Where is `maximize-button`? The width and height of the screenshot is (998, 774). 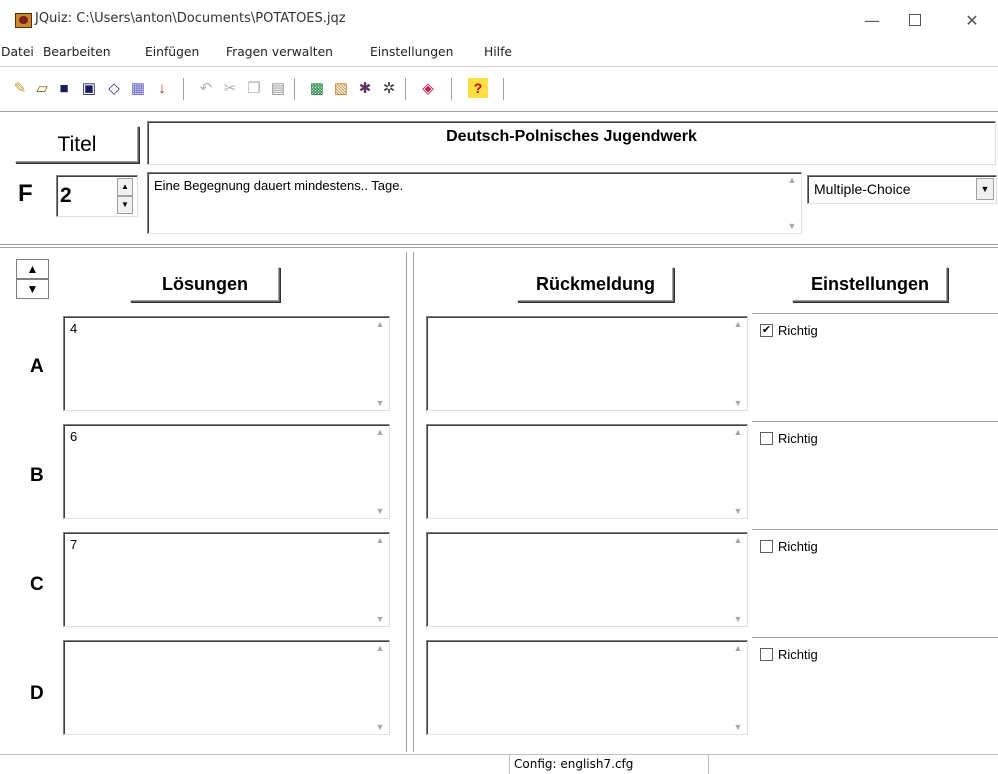 maximize-button is located at coordinates (915, 20).